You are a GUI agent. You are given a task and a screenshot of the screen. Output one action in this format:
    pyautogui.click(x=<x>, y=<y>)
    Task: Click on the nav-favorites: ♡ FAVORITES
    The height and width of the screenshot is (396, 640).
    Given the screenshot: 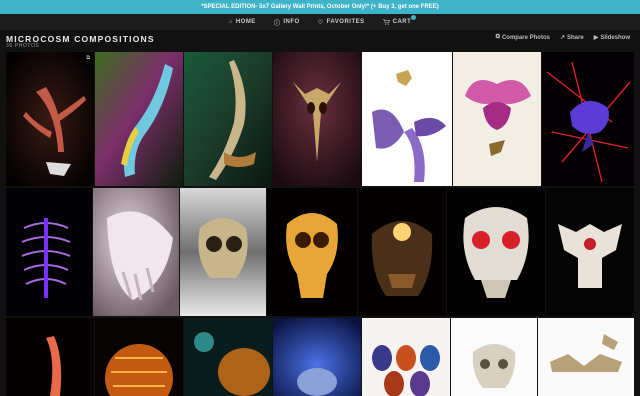 What is the action you would take?
    pyautogui.click(x=341, y=22)
    